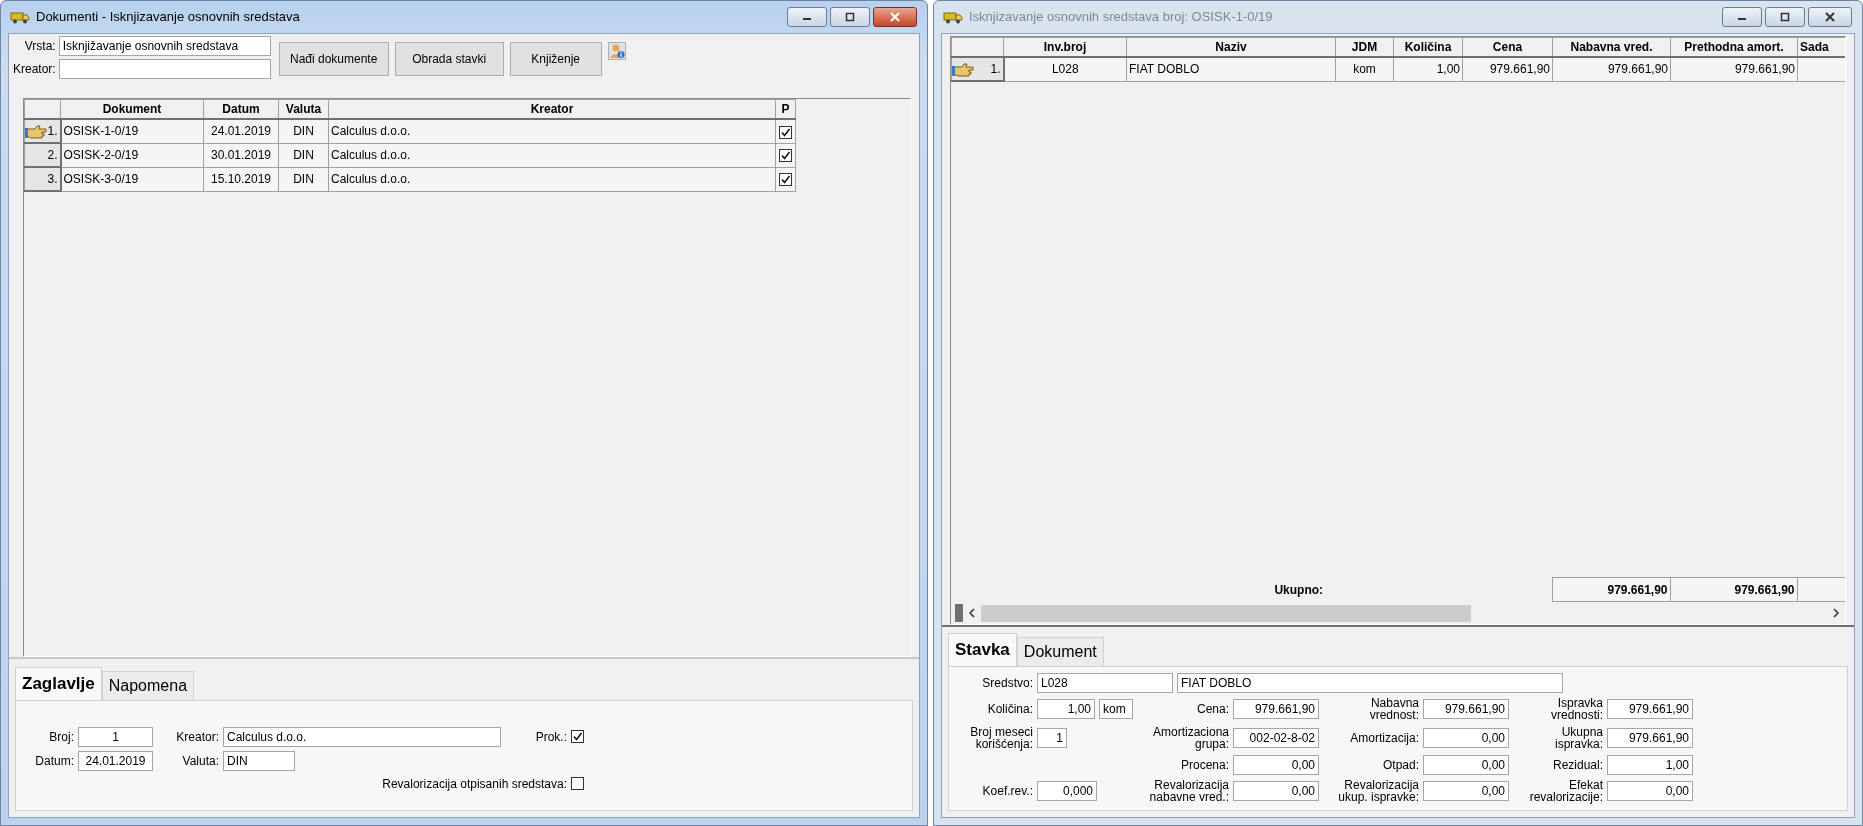 This screenshot has height=826, width=1863. What do you see at coordinates (1400, 765) in the screenshot?
I see `field-label: Otpad:` at bounding box center [1400, 765].